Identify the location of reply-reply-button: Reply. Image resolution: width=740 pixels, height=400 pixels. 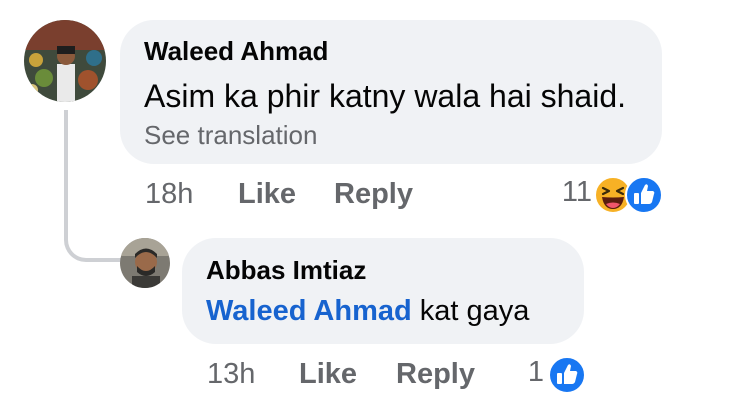
(435, 374).